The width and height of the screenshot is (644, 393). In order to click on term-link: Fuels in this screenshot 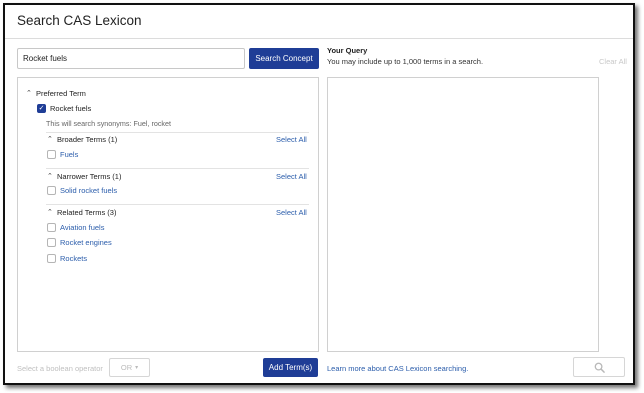, I will do `click(69, 154)`.